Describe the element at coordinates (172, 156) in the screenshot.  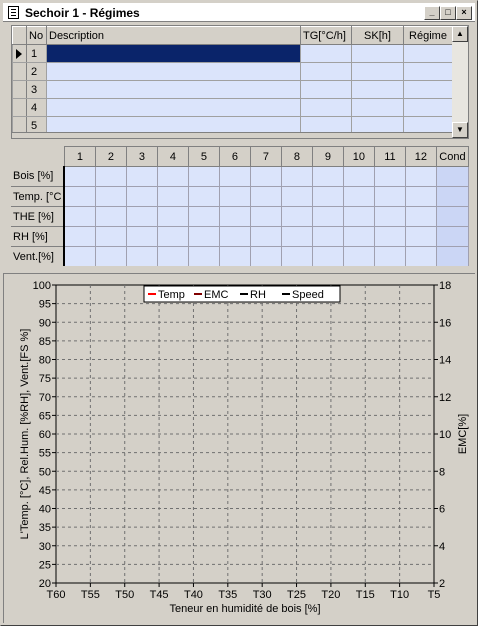
I see `header-step-4: 4` at that location.